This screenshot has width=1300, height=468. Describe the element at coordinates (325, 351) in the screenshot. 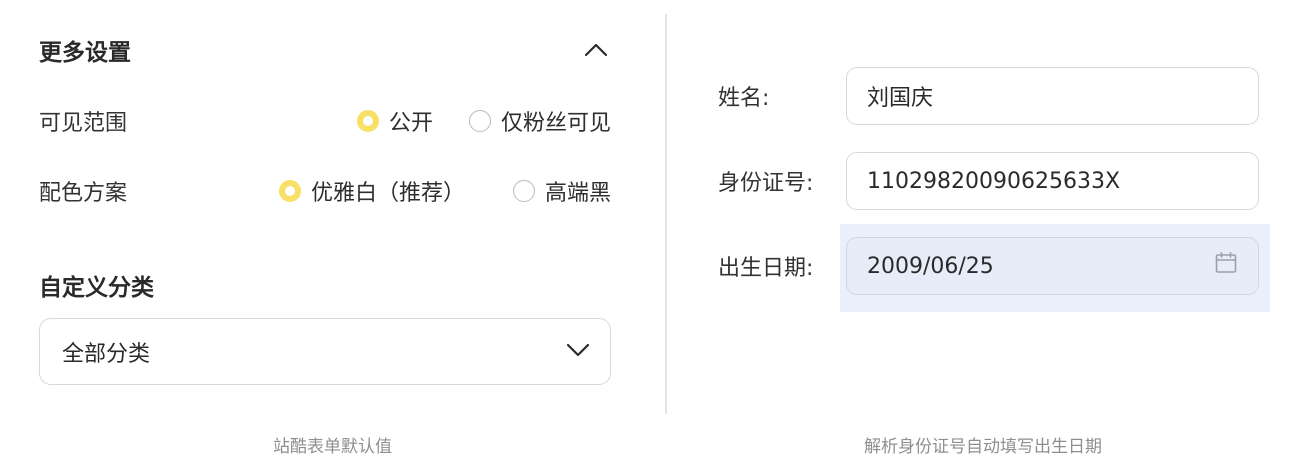

I see `category-select: 全部分类` at that location.